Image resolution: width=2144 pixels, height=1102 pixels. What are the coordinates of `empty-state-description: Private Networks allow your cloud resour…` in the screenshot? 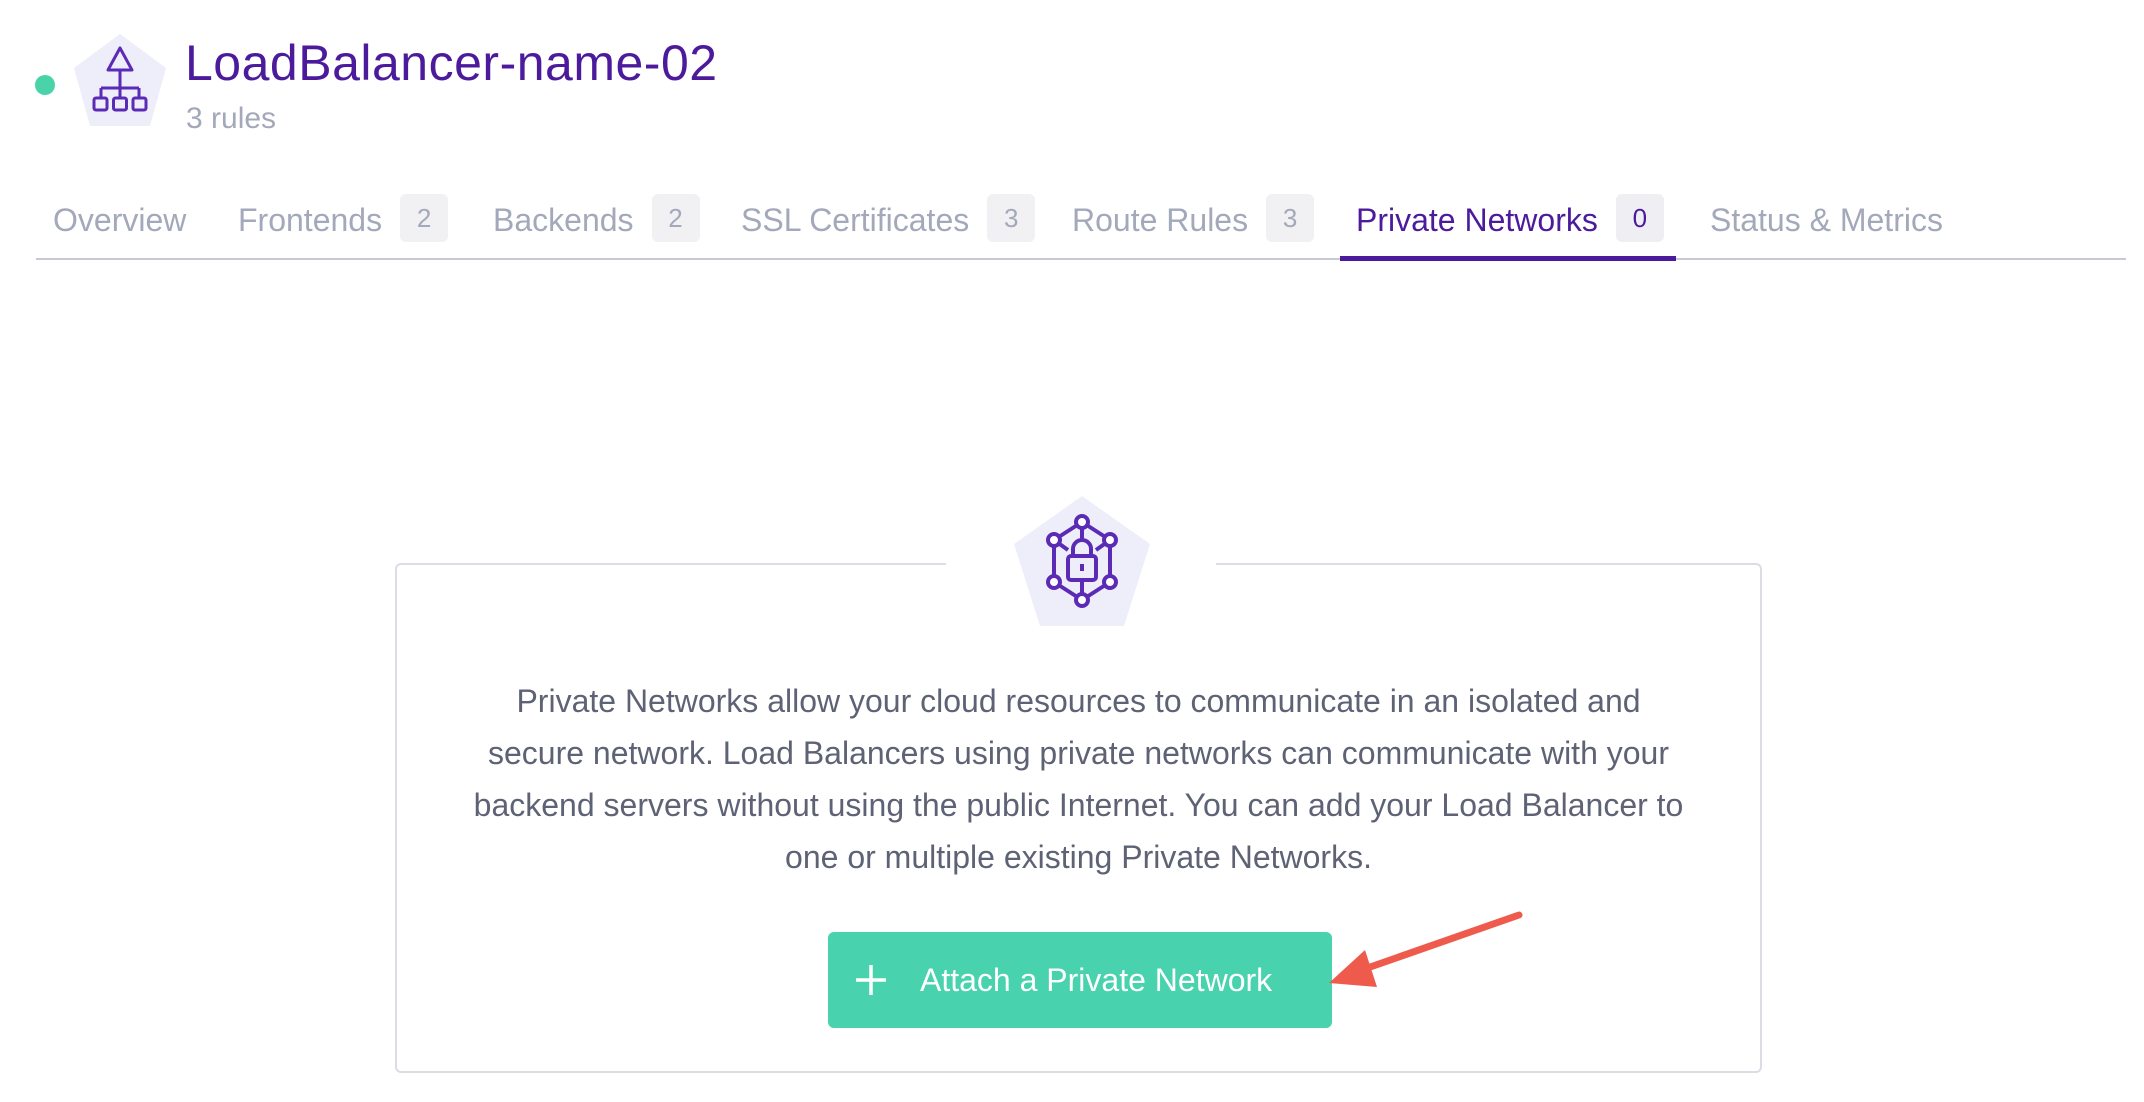 It's located at (1078, 779).